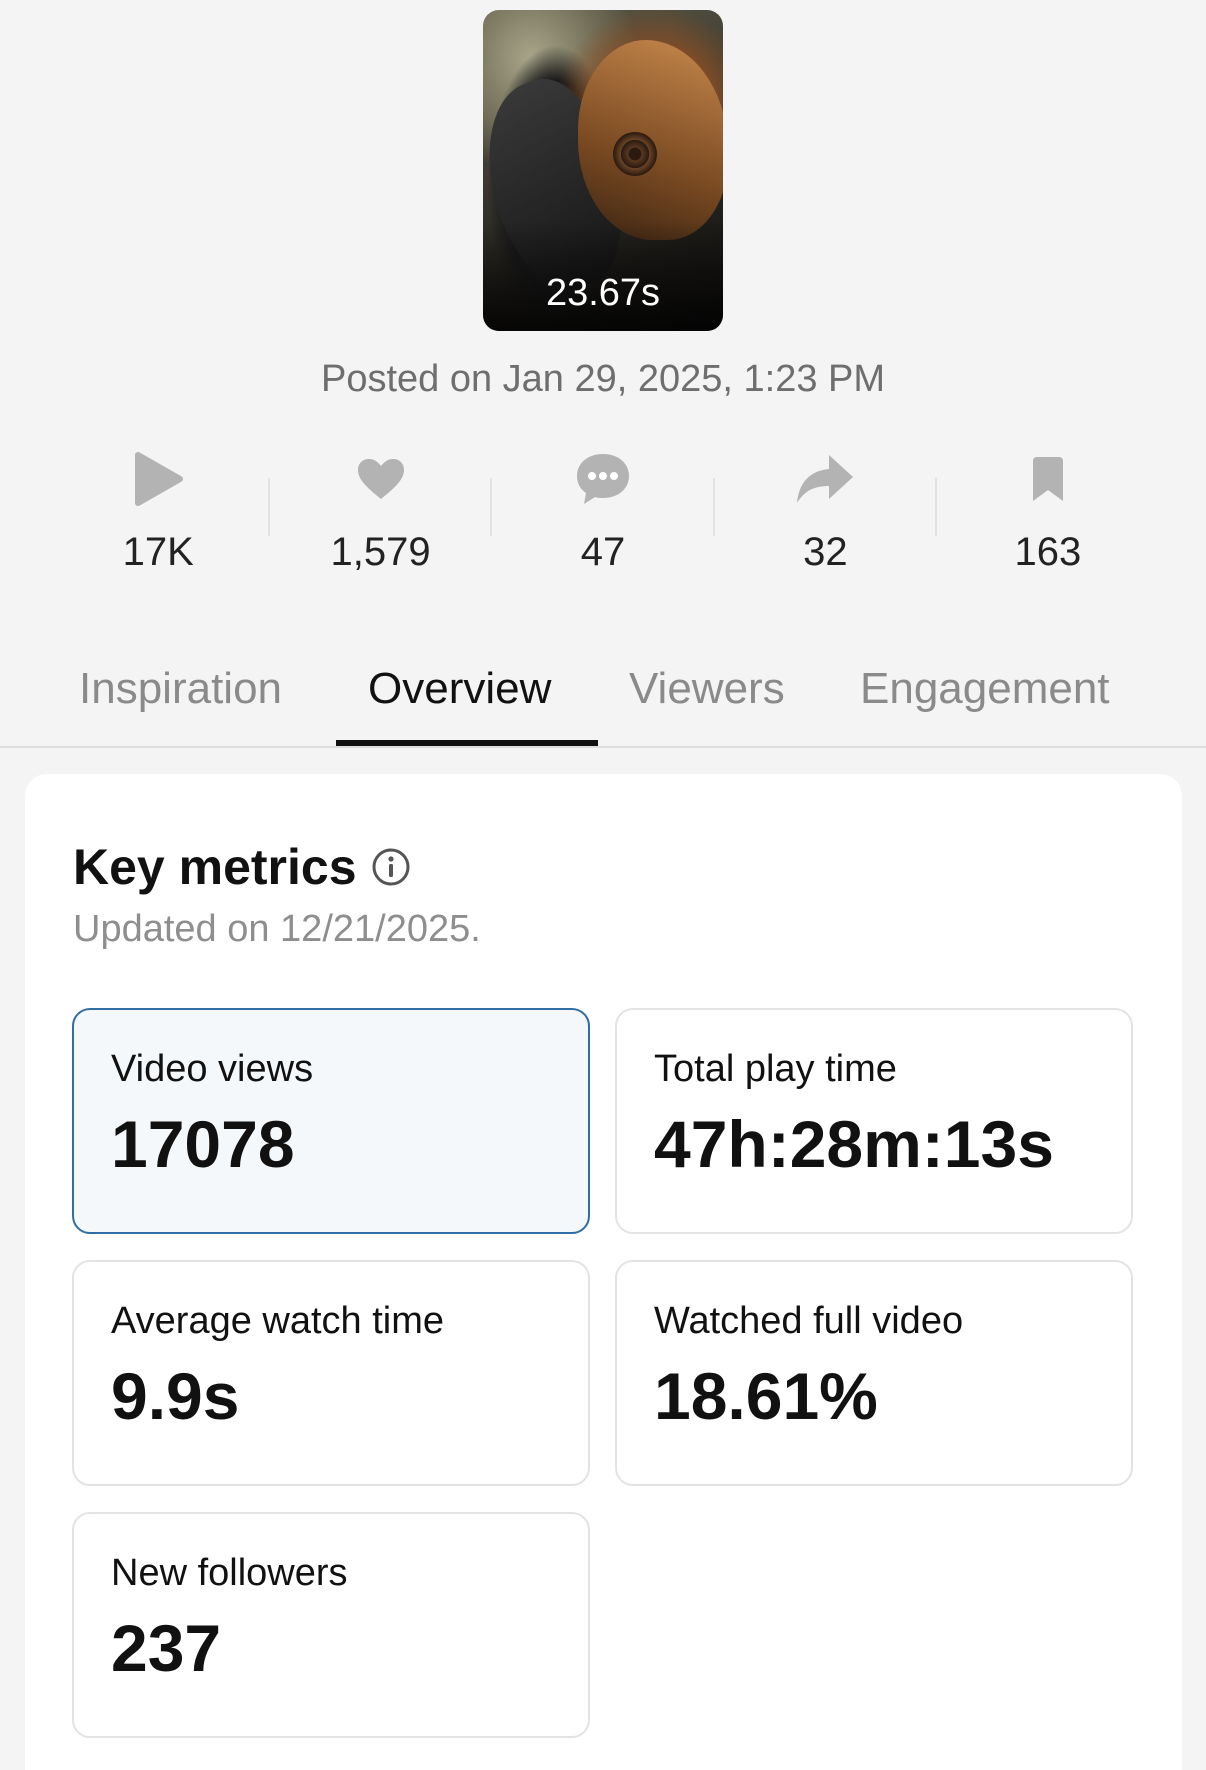 This screenshot has width=1206, height=1770. I want to click on tab-engagement: Engagement, so click(985, 689).